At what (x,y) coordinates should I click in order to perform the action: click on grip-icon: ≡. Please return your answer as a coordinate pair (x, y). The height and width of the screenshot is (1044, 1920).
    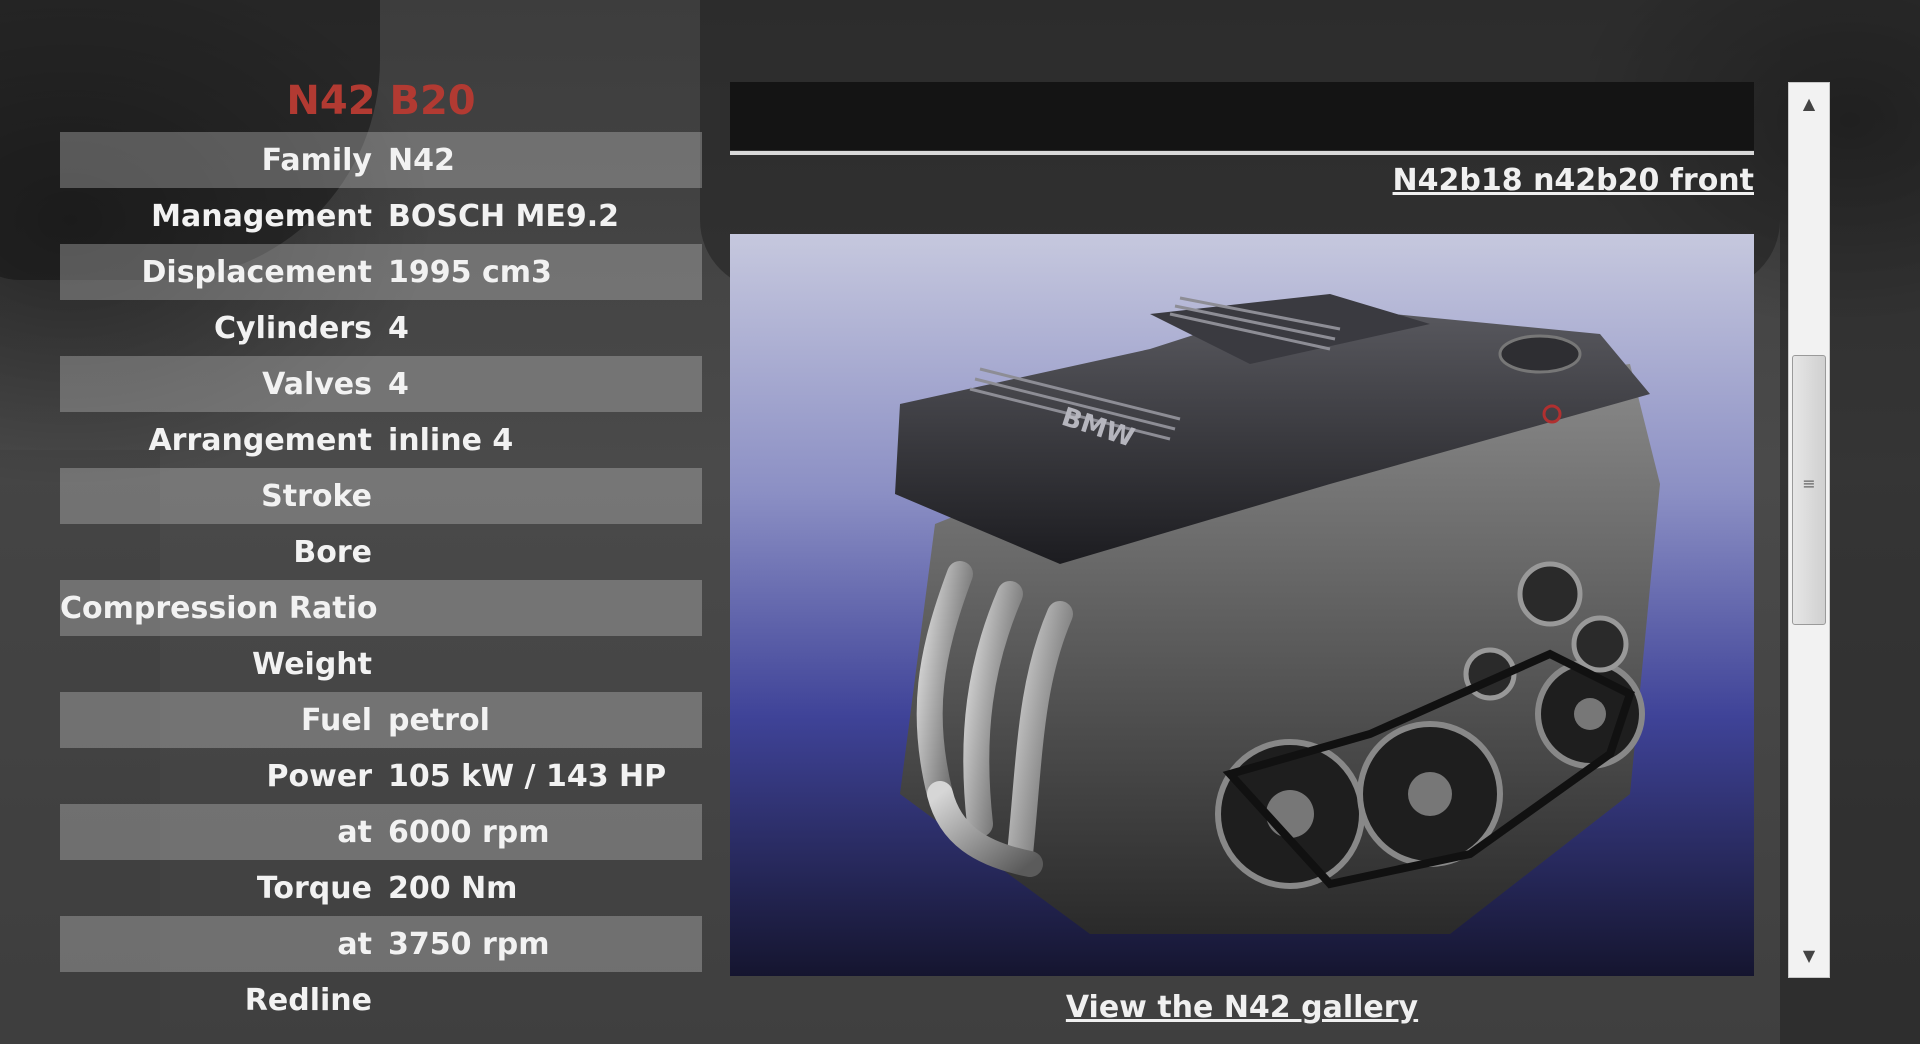
    Looking at the image, I should click on (1809, 483).